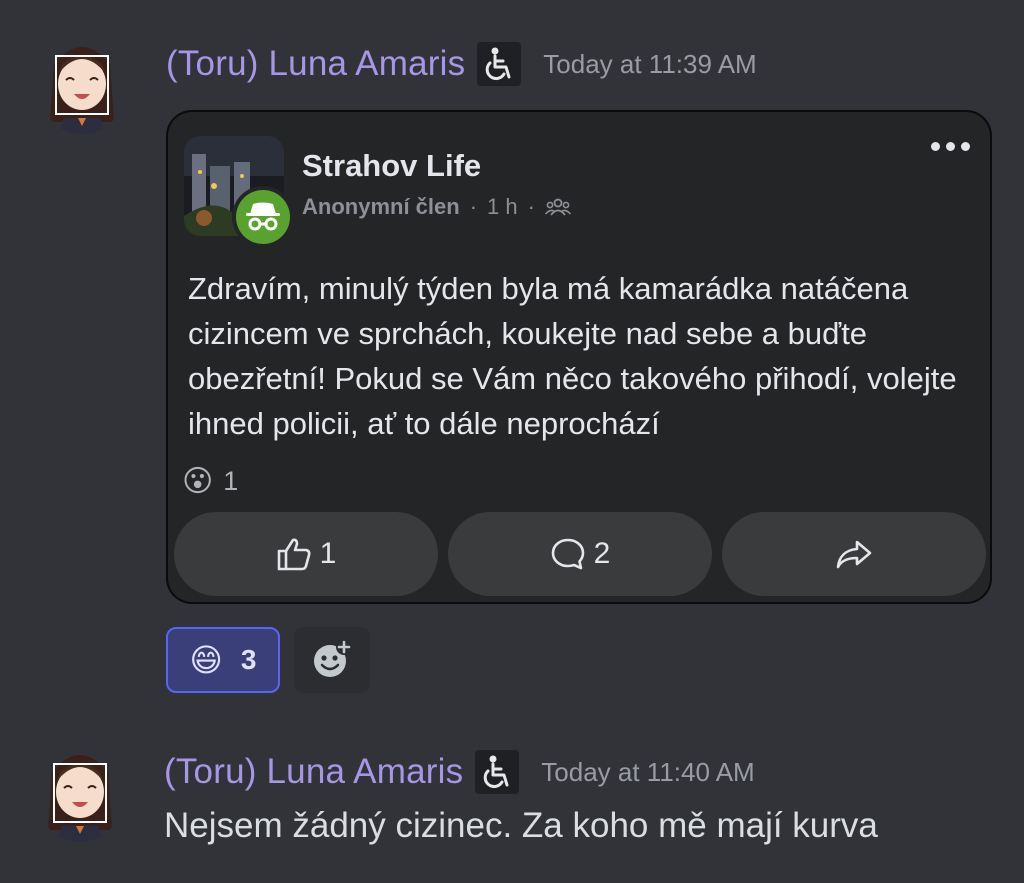 The height and width of the screenshot is (883, 1024). Describe the element at coordinates (206, 660) in the screenshot. I see `grin-emoji-icon: 😄` at that location.